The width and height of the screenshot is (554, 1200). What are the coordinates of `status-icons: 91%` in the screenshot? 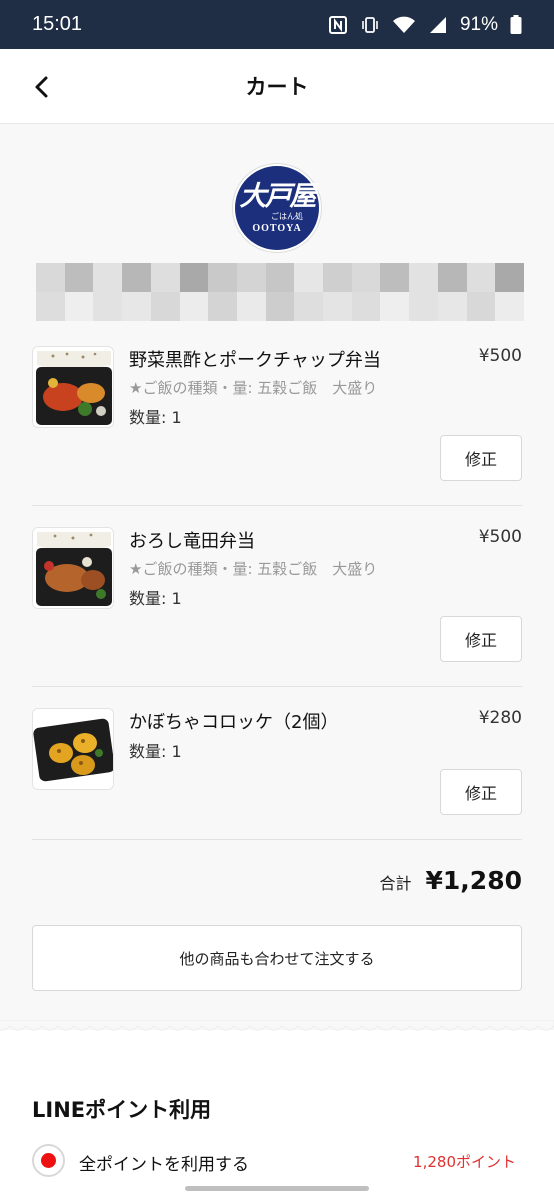 It's located at (425, 25).